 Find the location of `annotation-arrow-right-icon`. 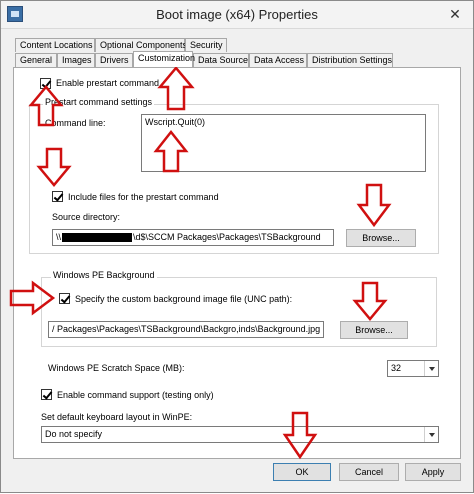

annotation-arrow-right-icon is located at coordinates (32, 298).